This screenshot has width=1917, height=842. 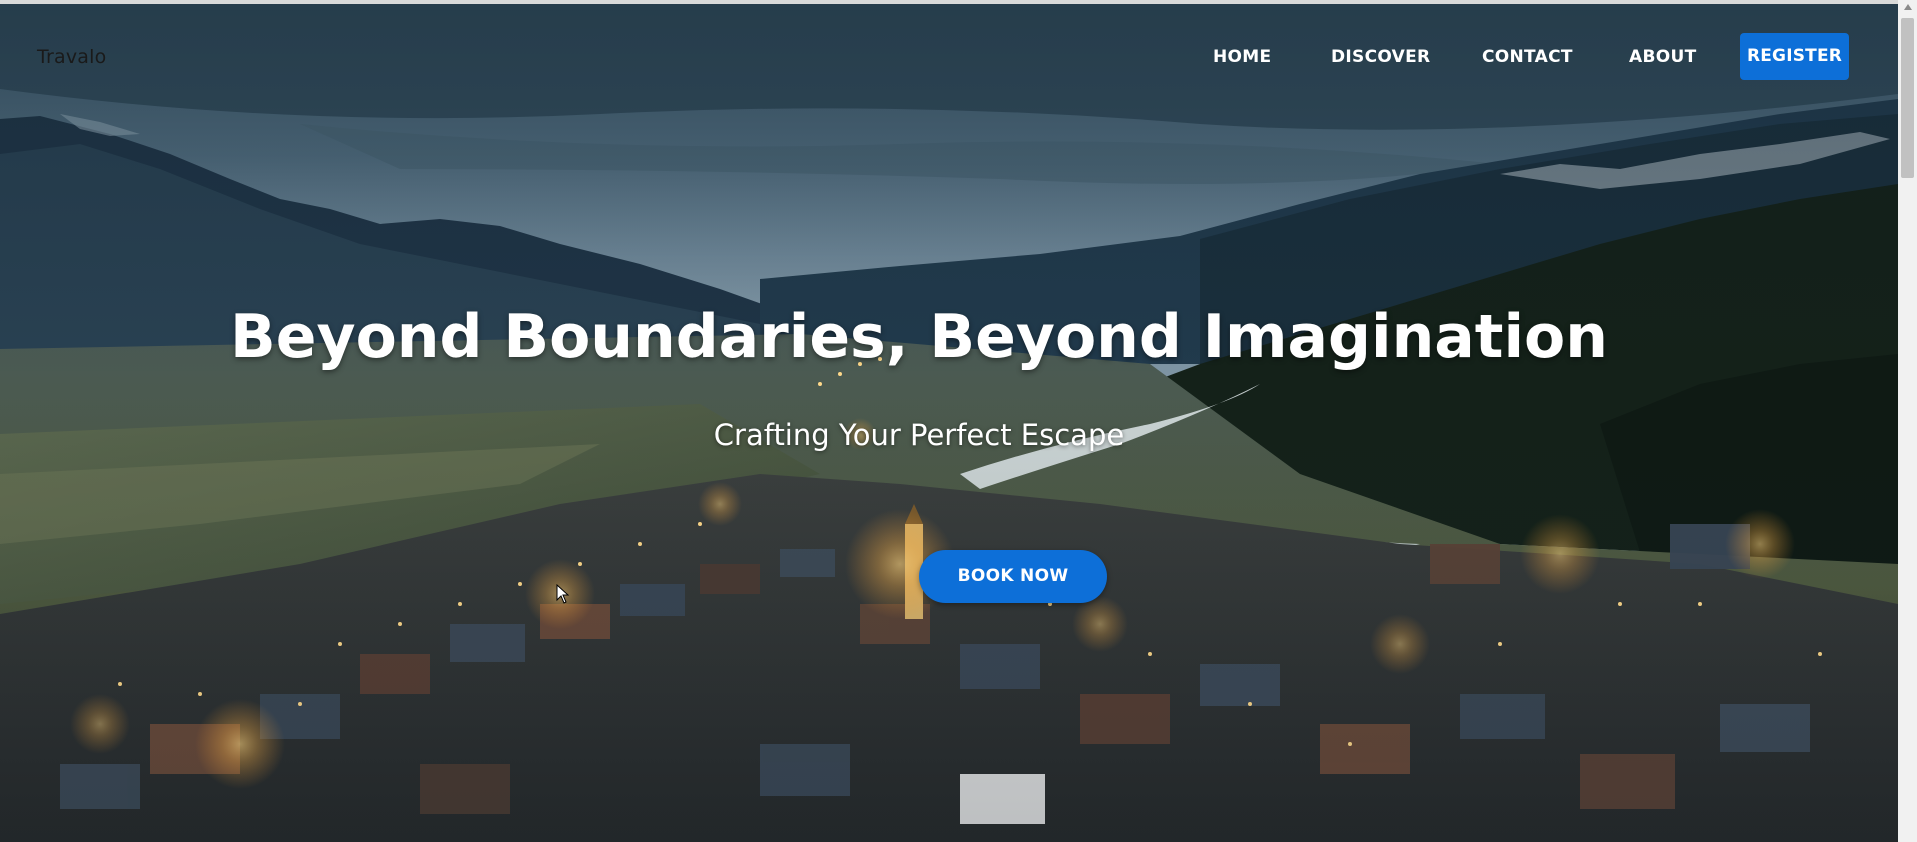 What do you see at coordinates (1380, 57) in the screenshot?
I see `nav-discover: DISCOVER` at bounding box center [1380, 57].